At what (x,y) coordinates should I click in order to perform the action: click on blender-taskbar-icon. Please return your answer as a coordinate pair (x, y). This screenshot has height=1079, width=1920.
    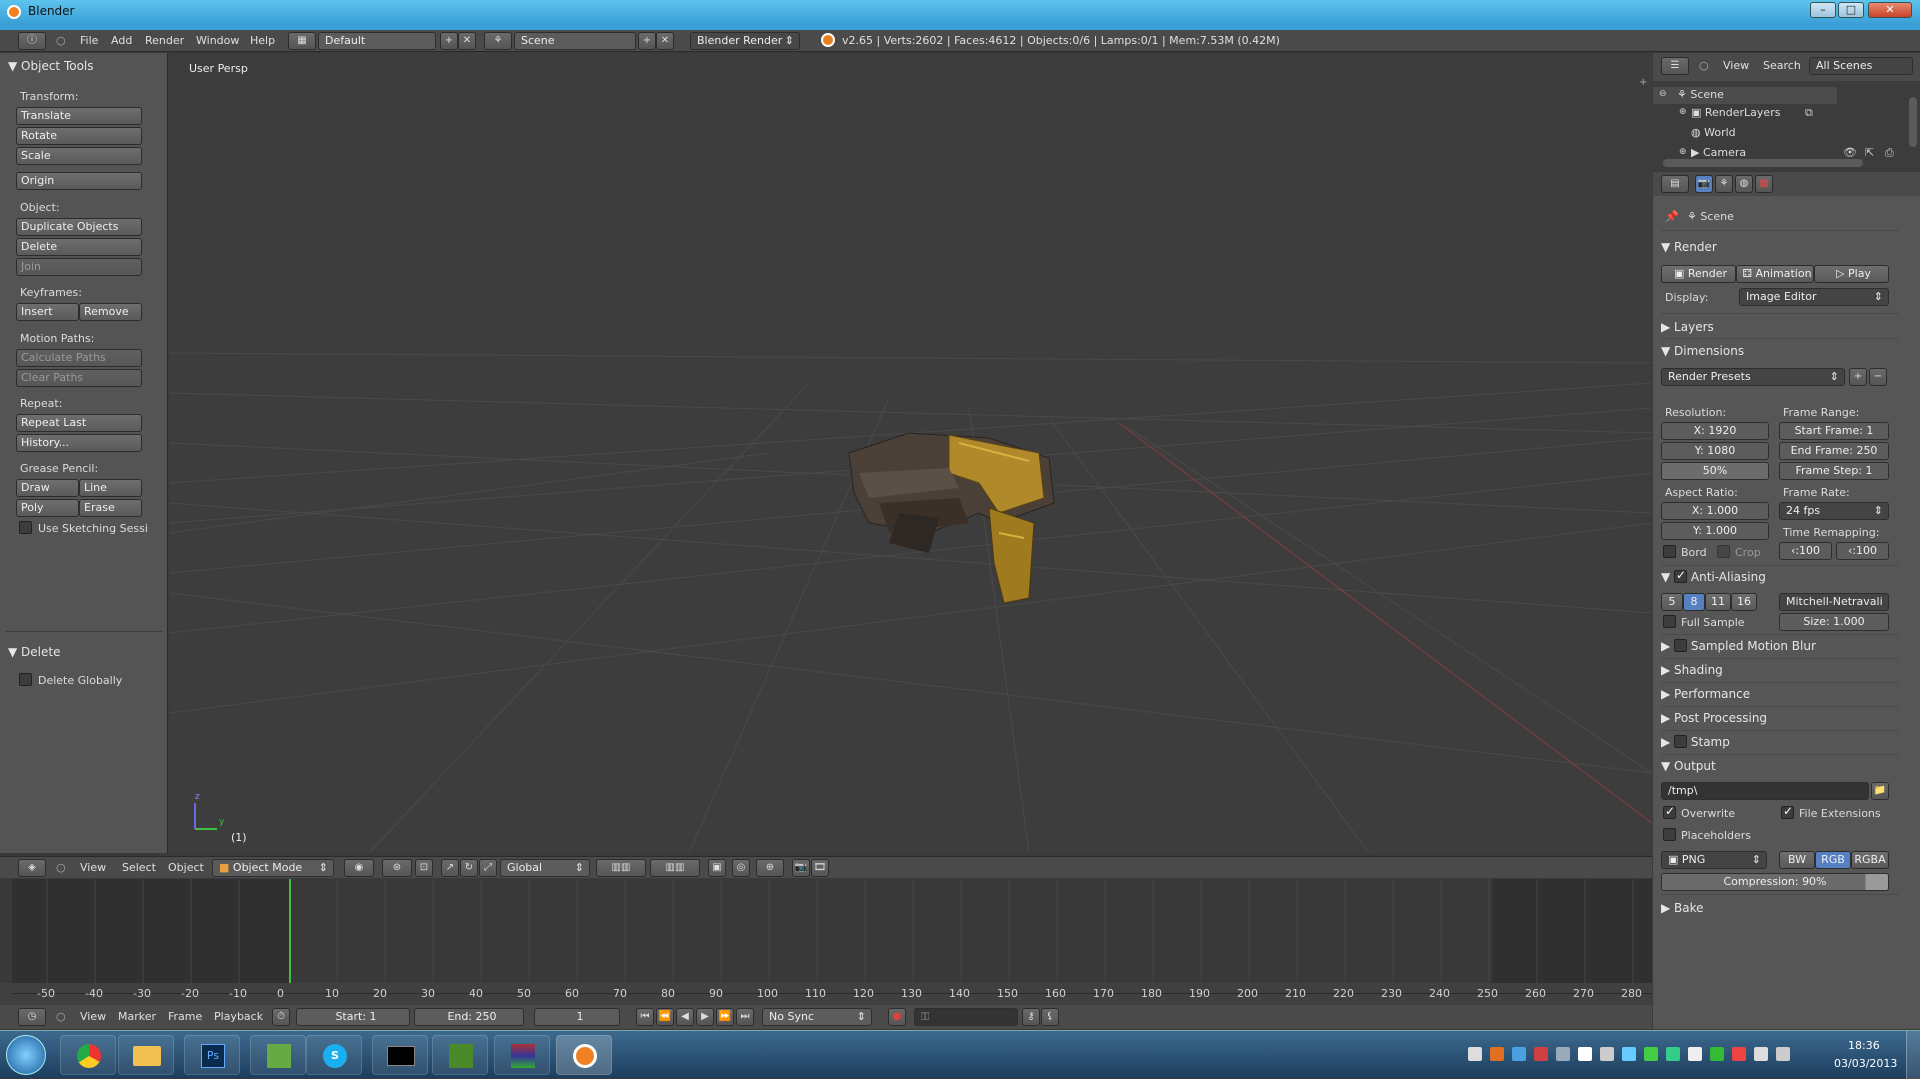
    Looking at the image, I should click on (584, 1055).